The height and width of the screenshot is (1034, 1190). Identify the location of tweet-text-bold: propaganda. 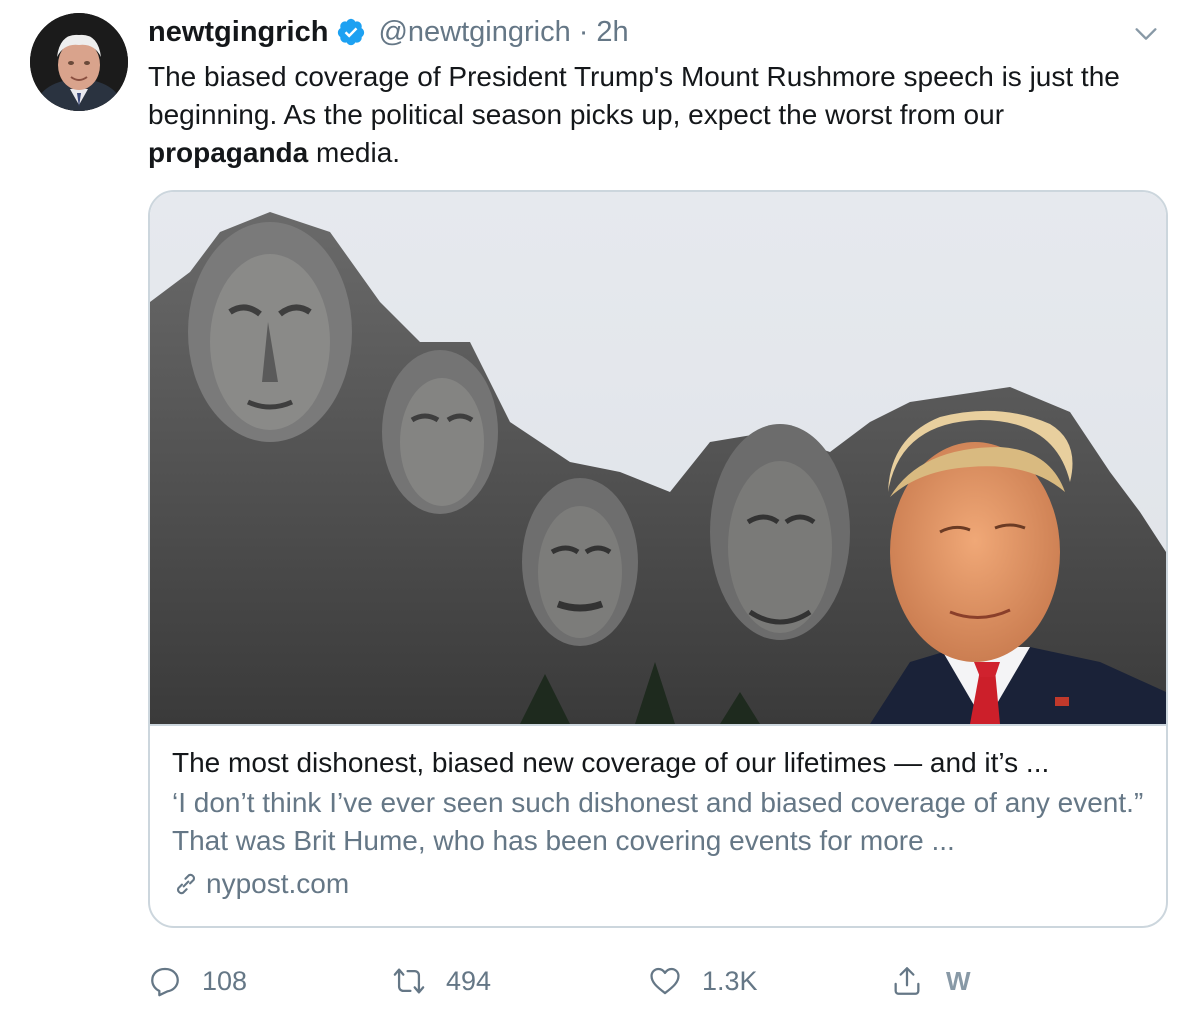
(228, 152).